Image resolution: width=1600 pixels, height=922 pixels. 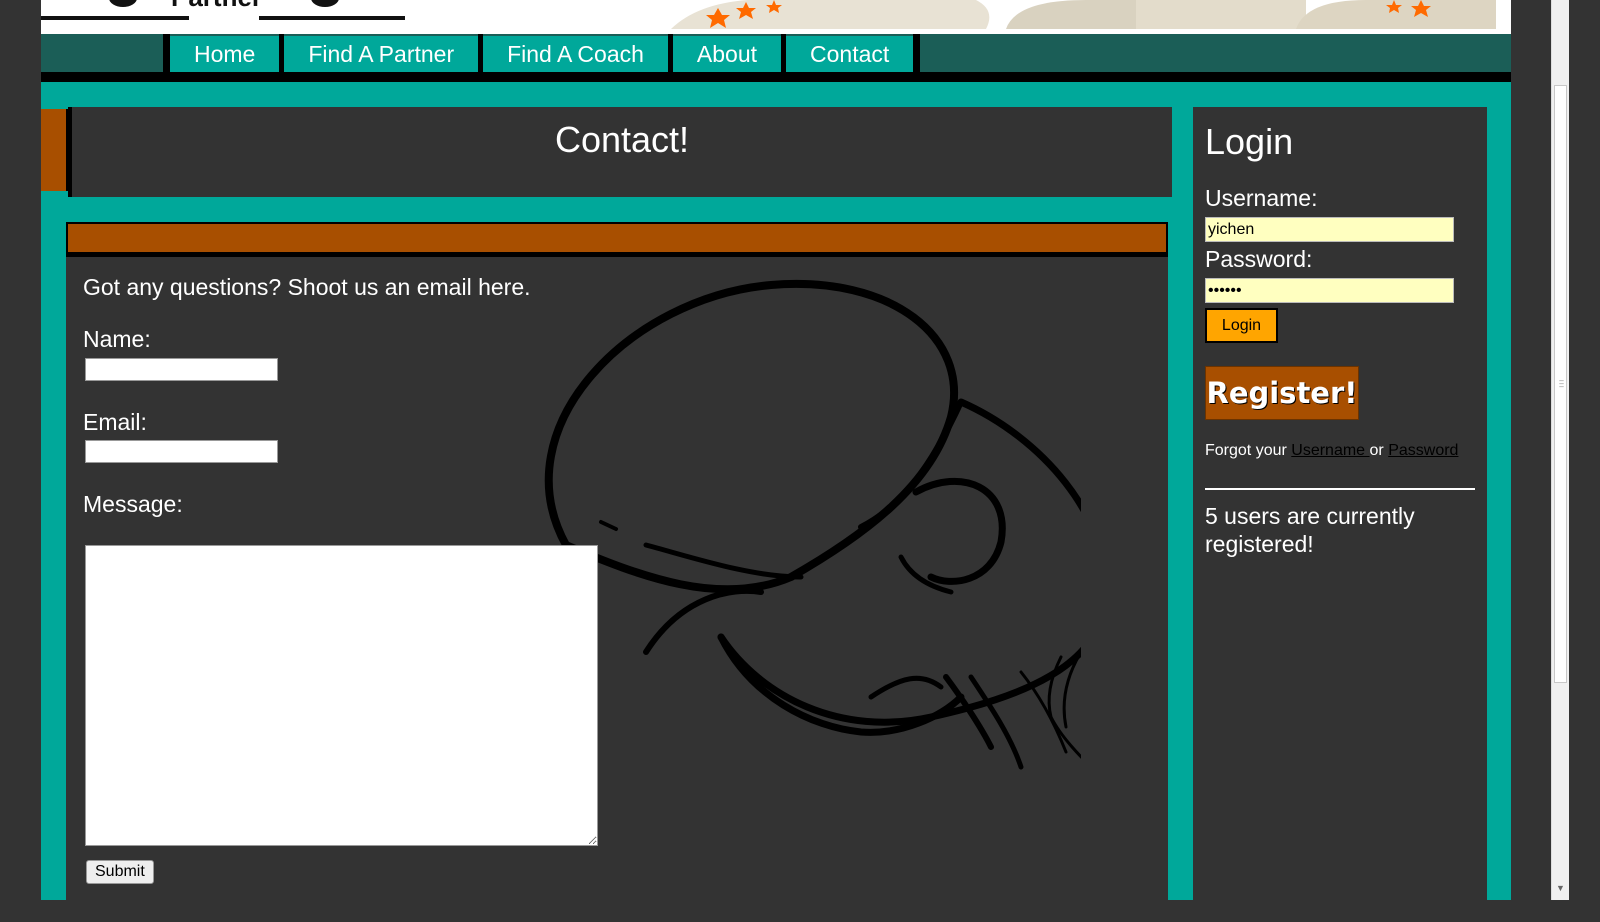 I want to click on page-title: Contact!, so click(x=622, y=139).